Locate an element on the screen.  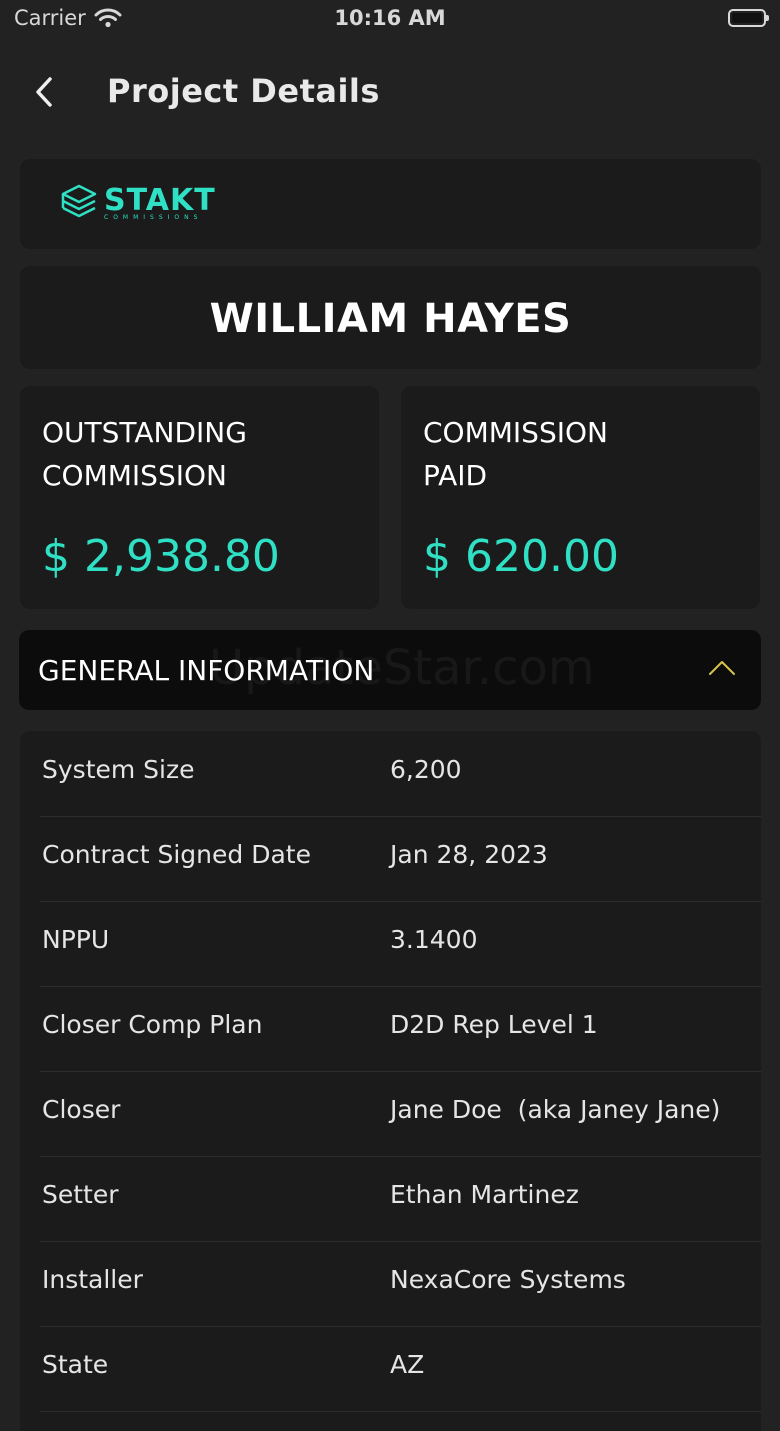
outstanding-commission-label: OUTSTANDING COMMISSION is located at coordinates (192, 454).